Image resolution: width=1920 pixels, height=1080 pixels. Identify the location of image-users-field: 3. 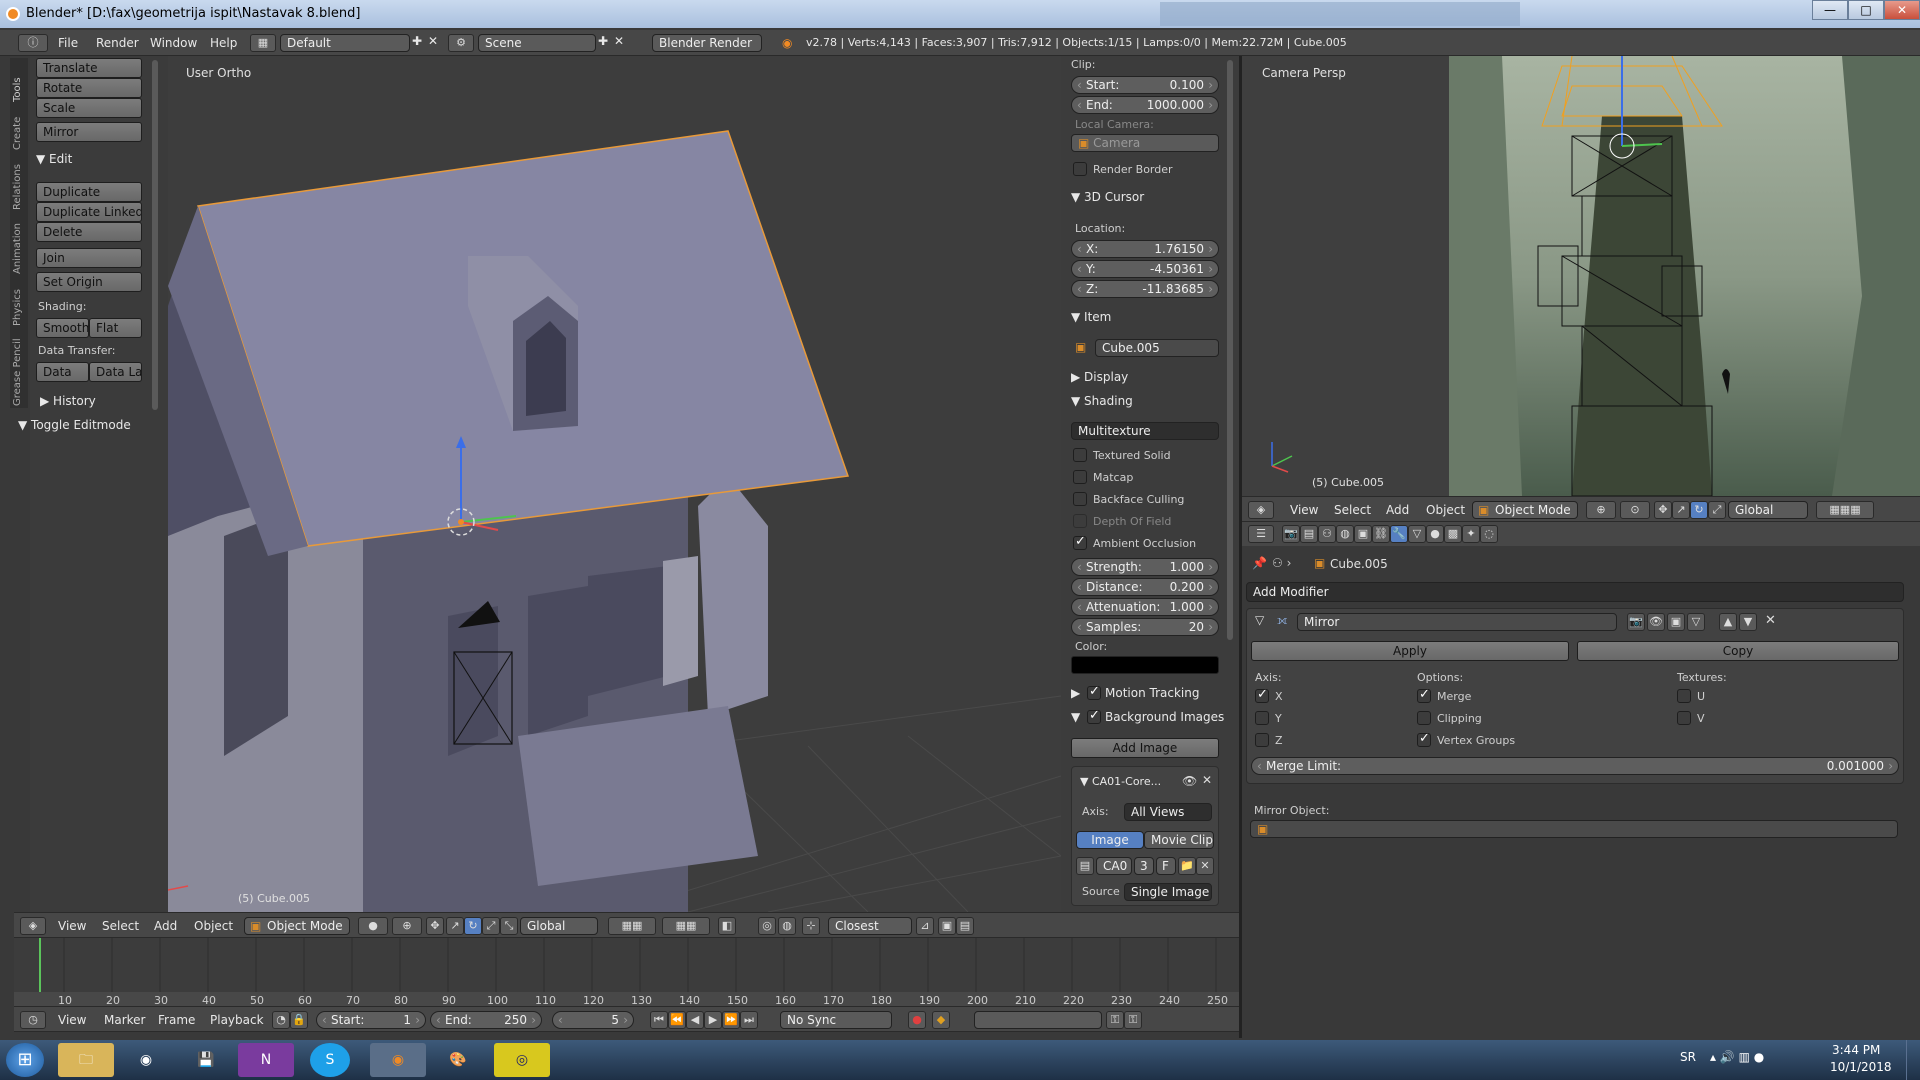
(1144, 866).